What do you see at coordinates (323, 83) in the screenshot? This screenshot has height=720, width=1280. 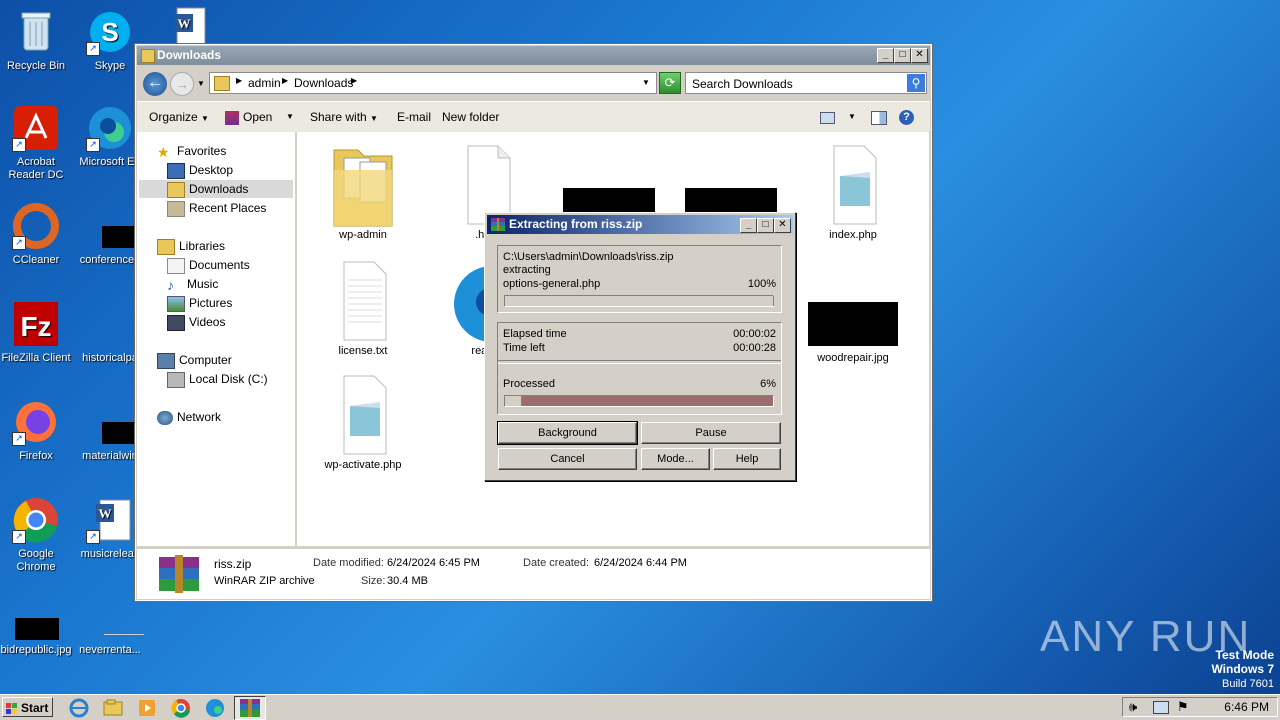 I see `breadcrumb-downloads: Downloads` at bounding box center [323, 83].